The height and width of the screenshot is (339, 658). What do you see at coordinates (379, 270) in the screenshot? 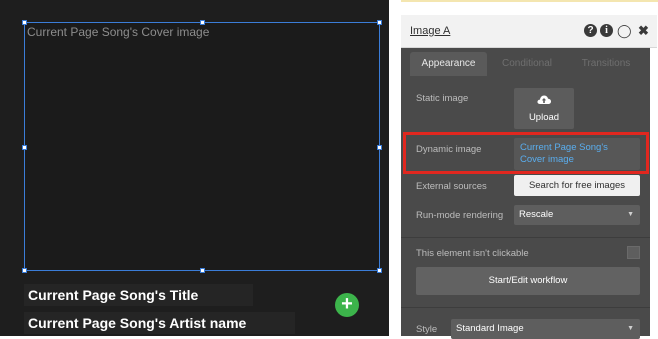
I see `resize-handle-bottom-right` at bounding box center [379, 270].